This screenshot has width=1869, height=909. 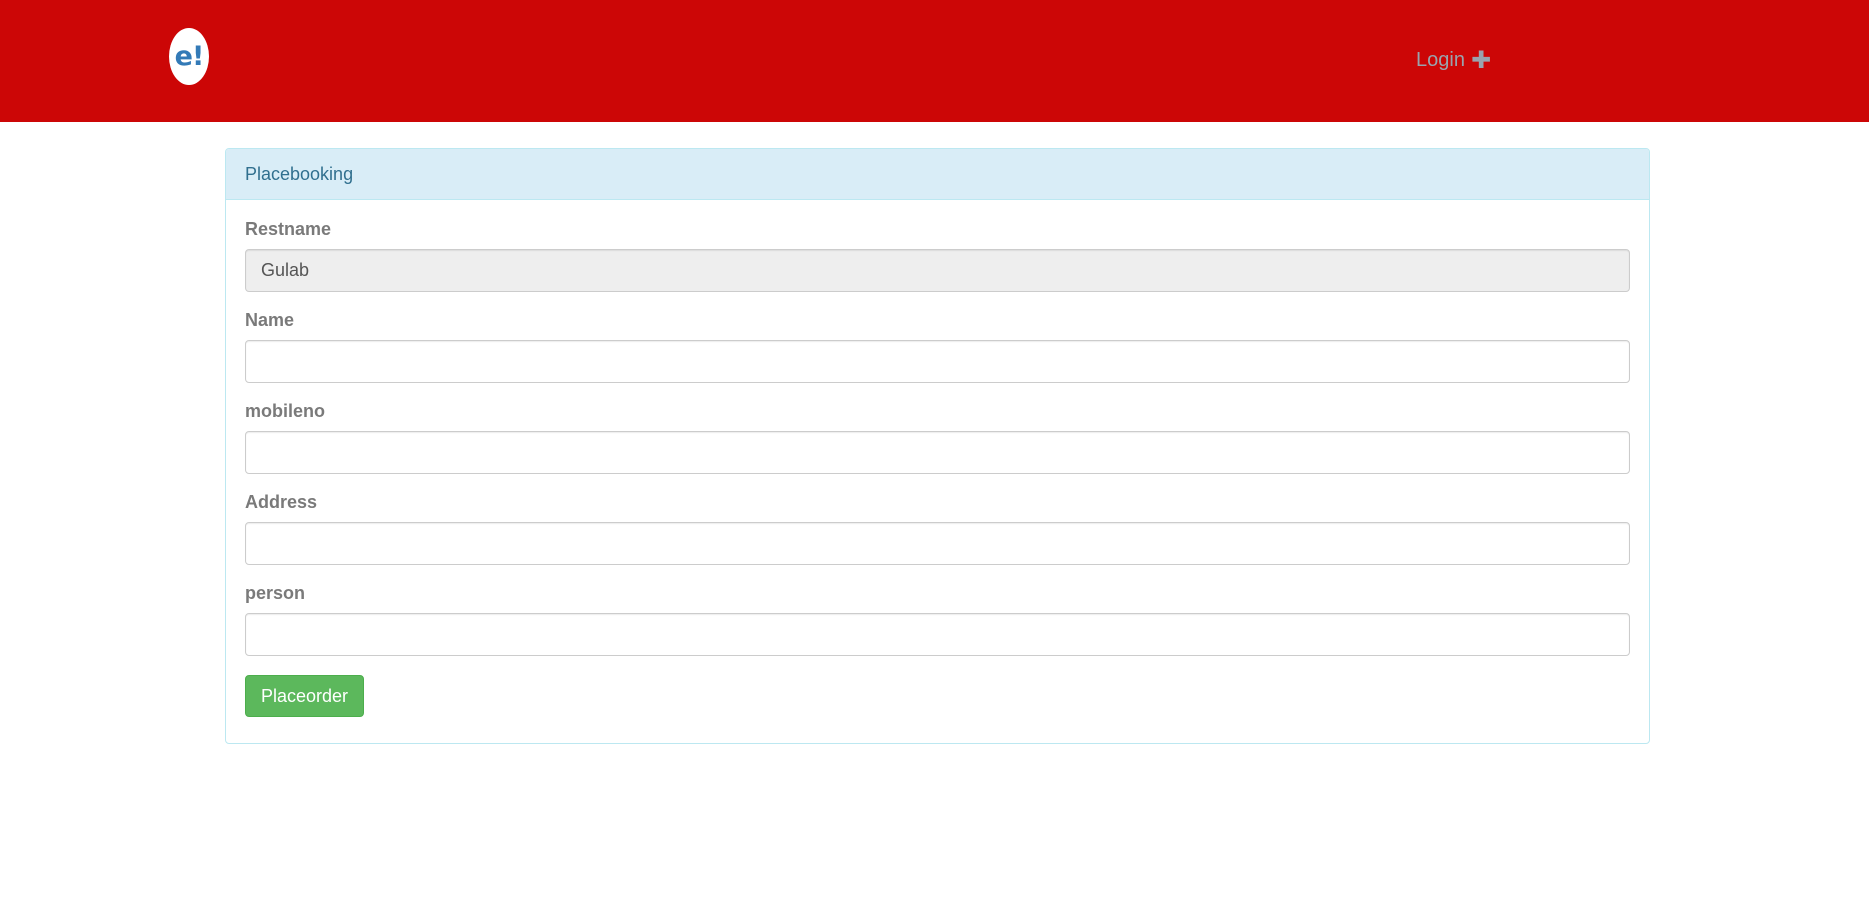 I want to click on address-input, so click(x=937, y=543).